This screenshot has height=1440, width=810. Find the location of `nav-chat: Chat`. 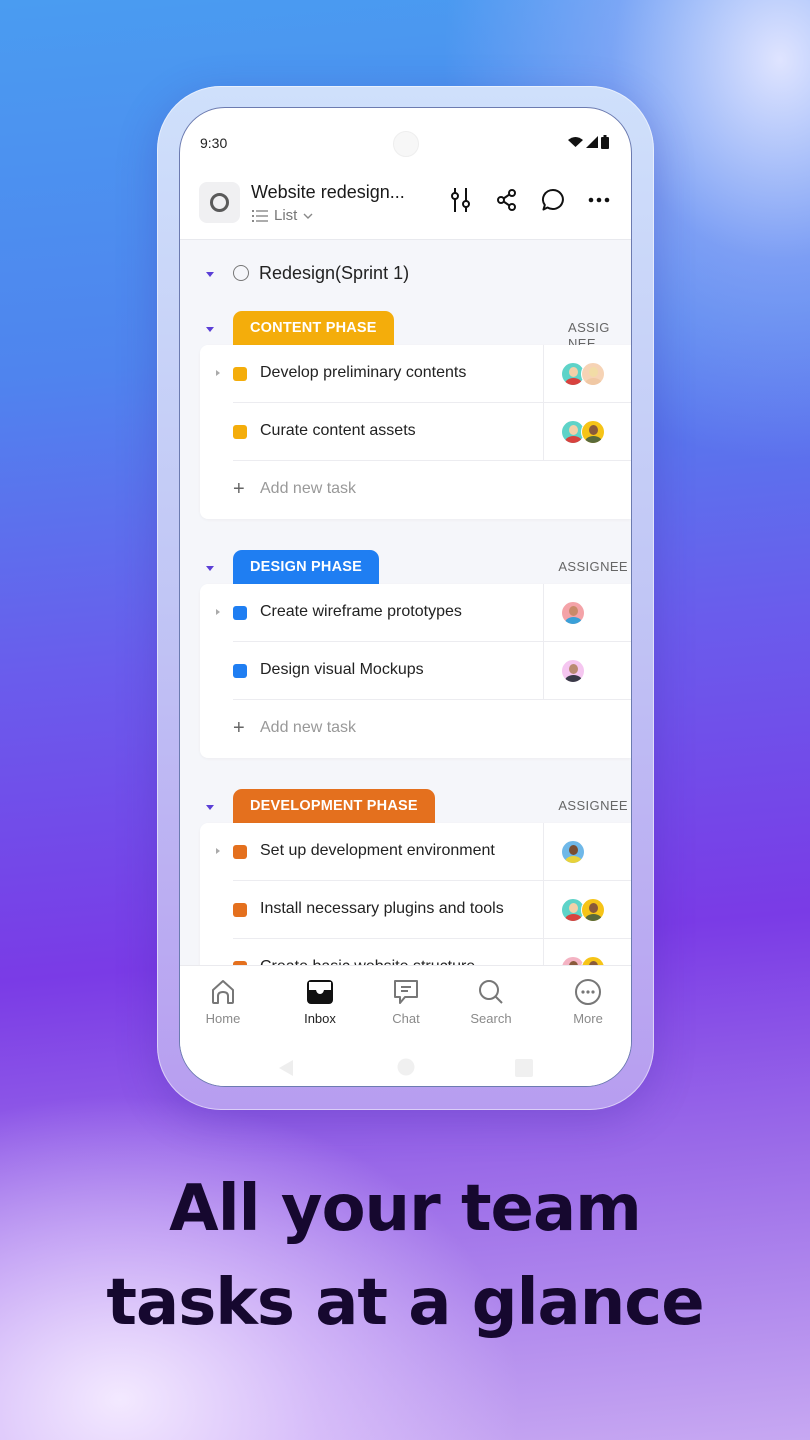

nav-chat: Chat is located at coordinates (406, 1001).